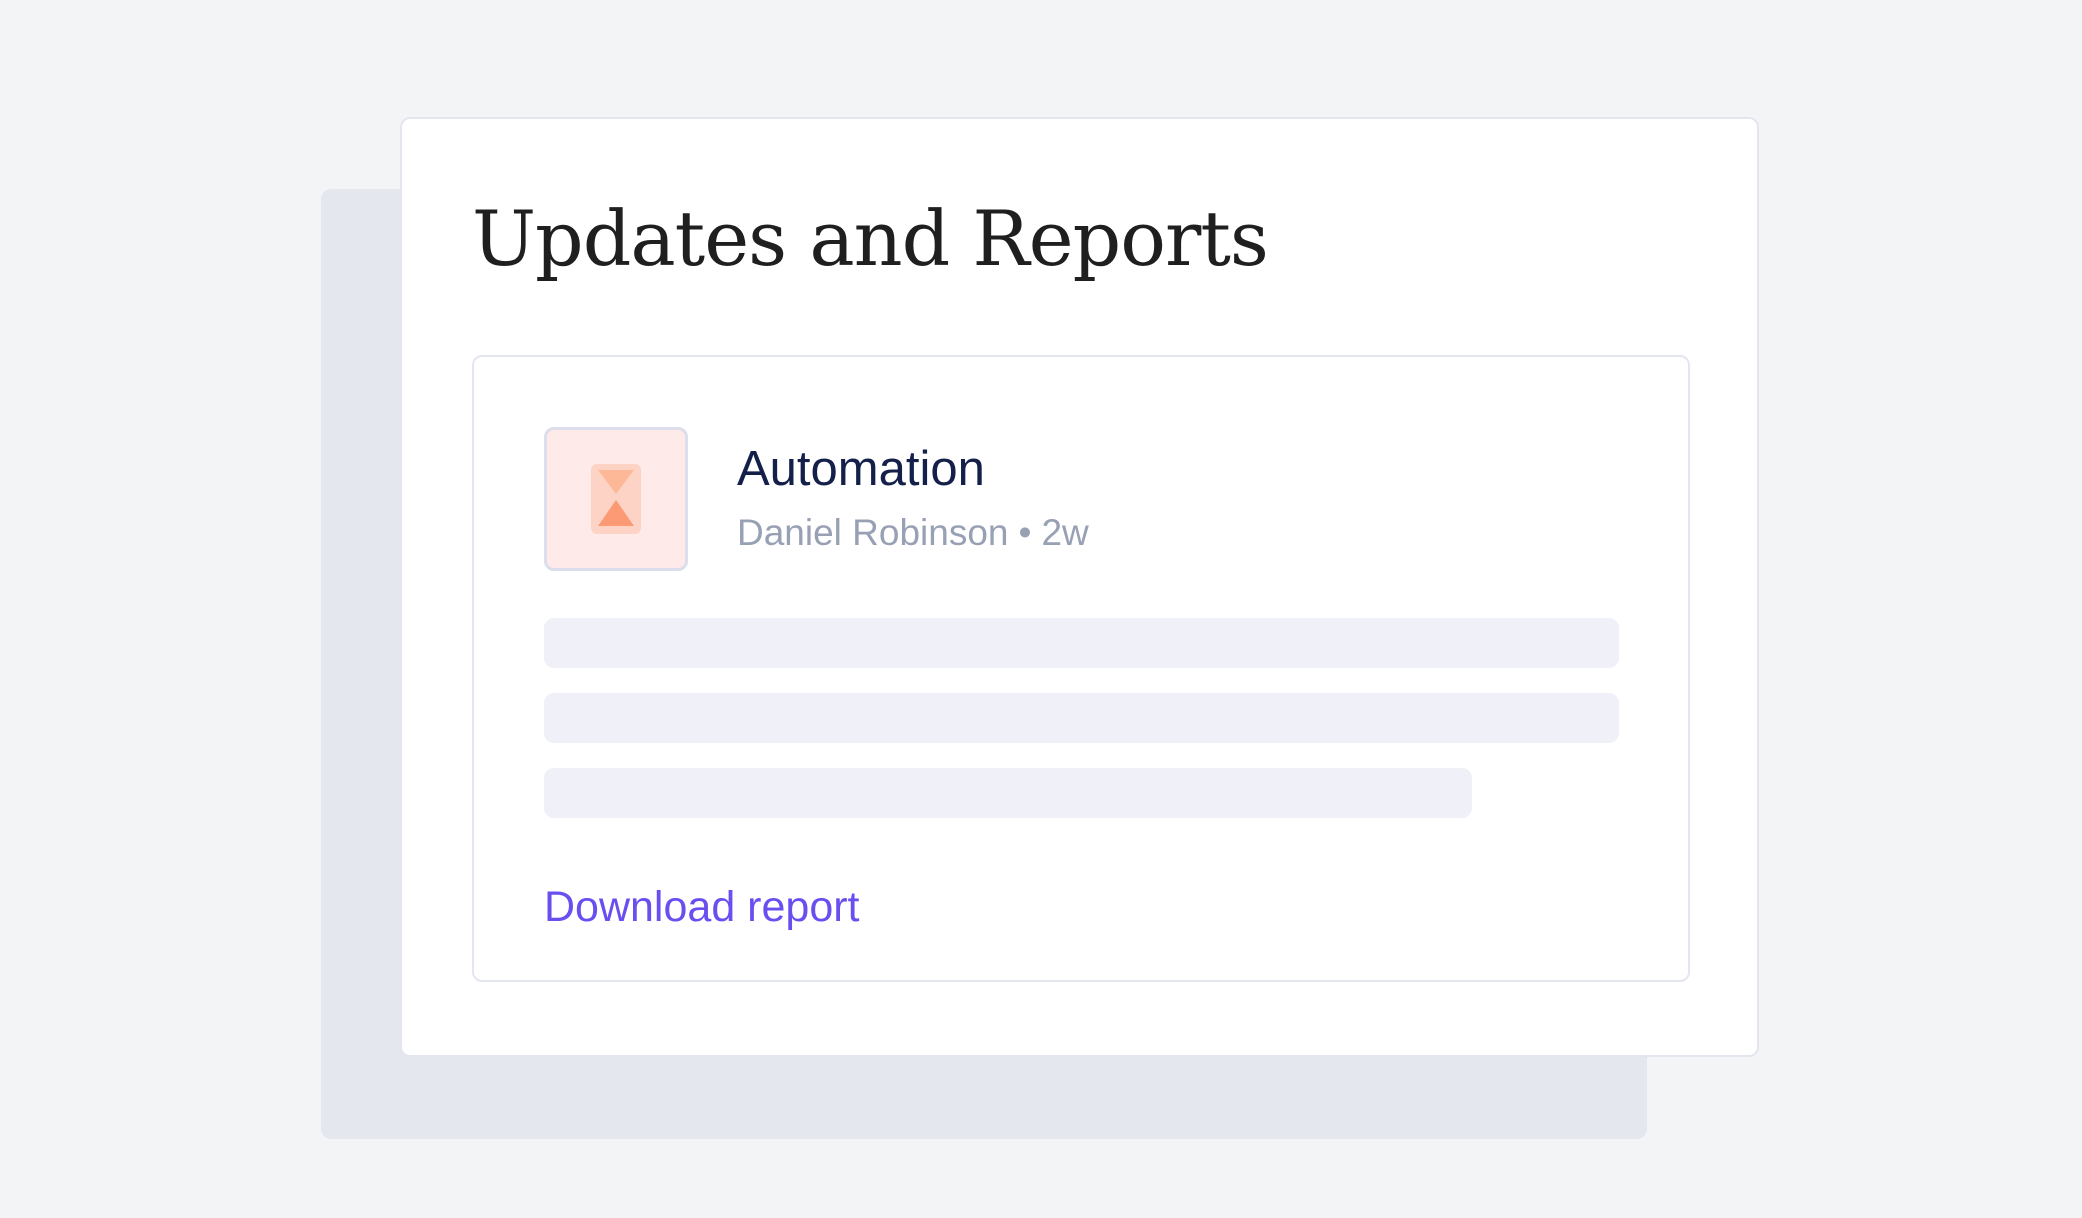  Describe the element at coordinates (861, 469) in the screenshot. I see `report-title: Automation` at that location.